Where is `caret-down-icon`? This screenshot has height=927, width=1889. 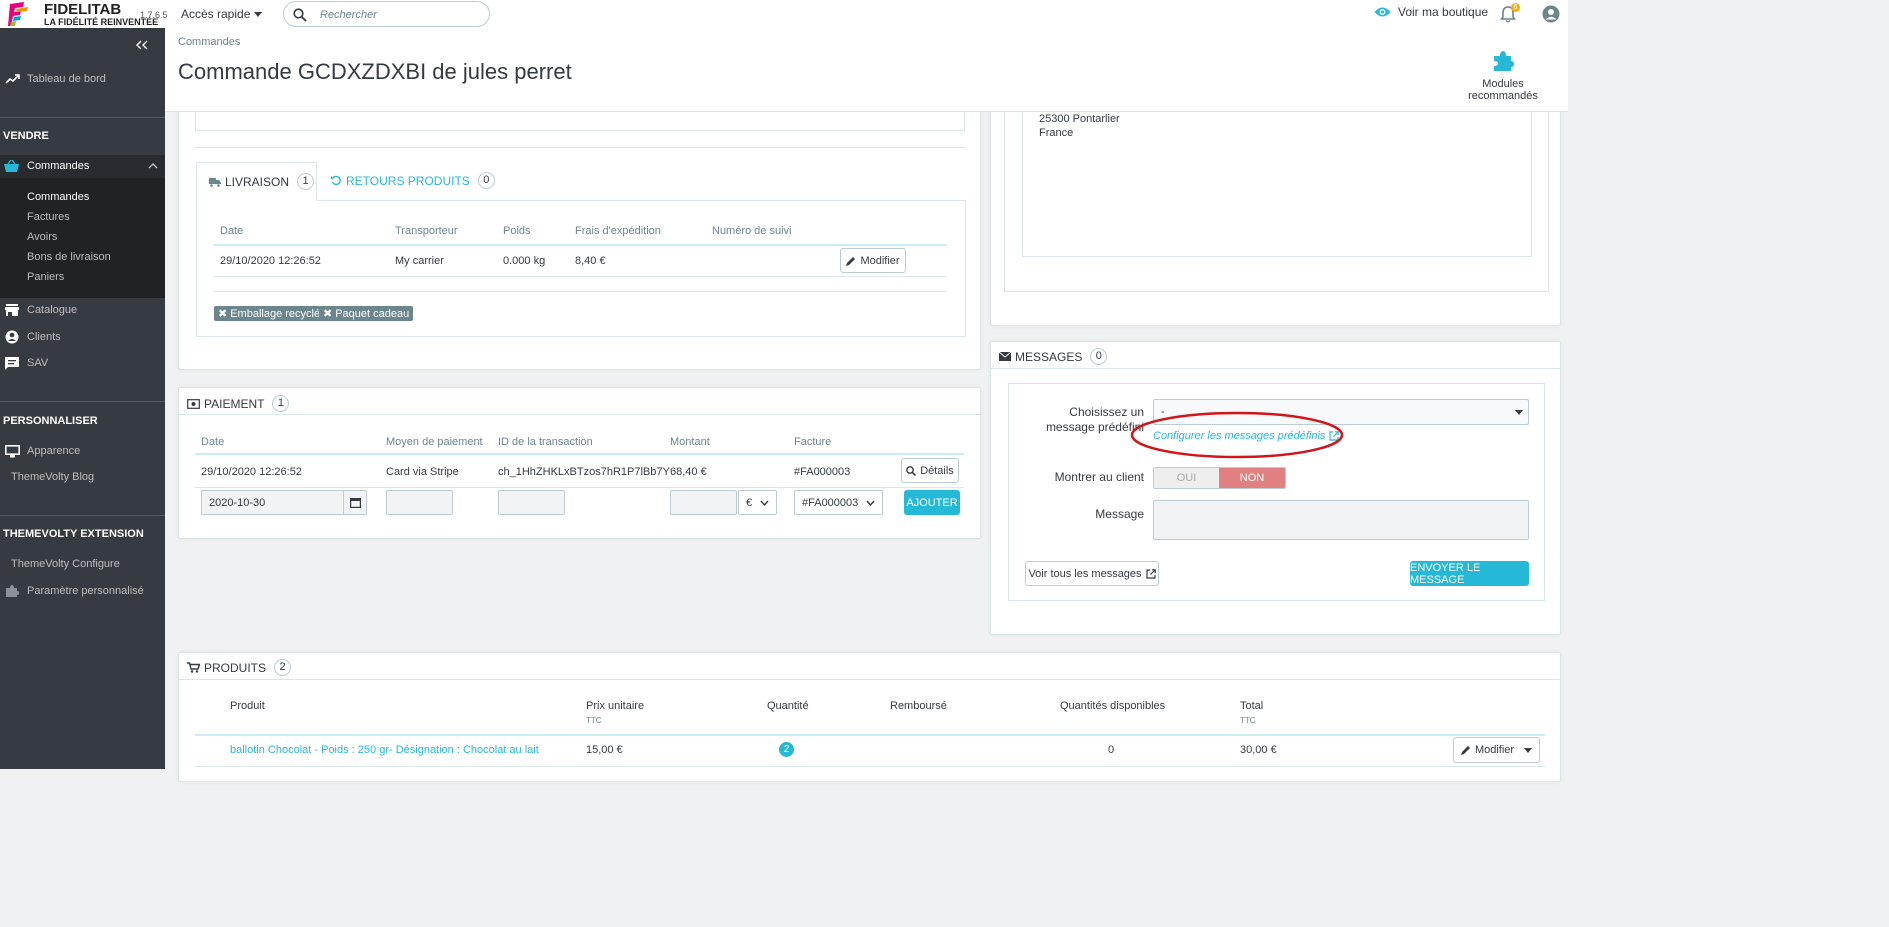
caret-down-icon is located at coordinates (1528, 750).